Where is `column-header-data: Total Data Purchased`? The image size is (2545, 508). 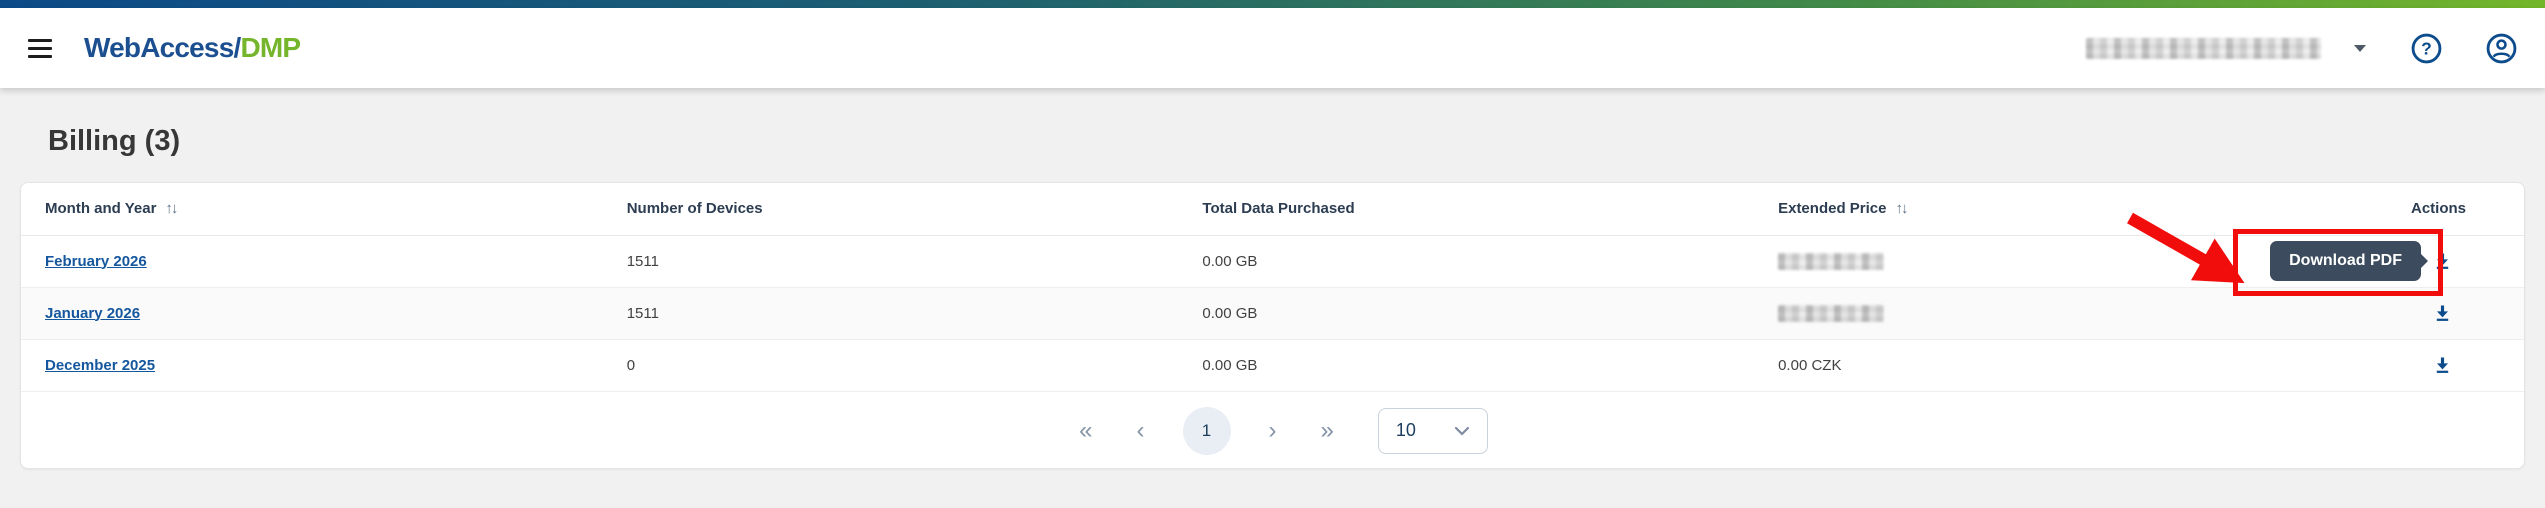 column-header-data: Total Data Purchased is located at coordinates (1490, 209).